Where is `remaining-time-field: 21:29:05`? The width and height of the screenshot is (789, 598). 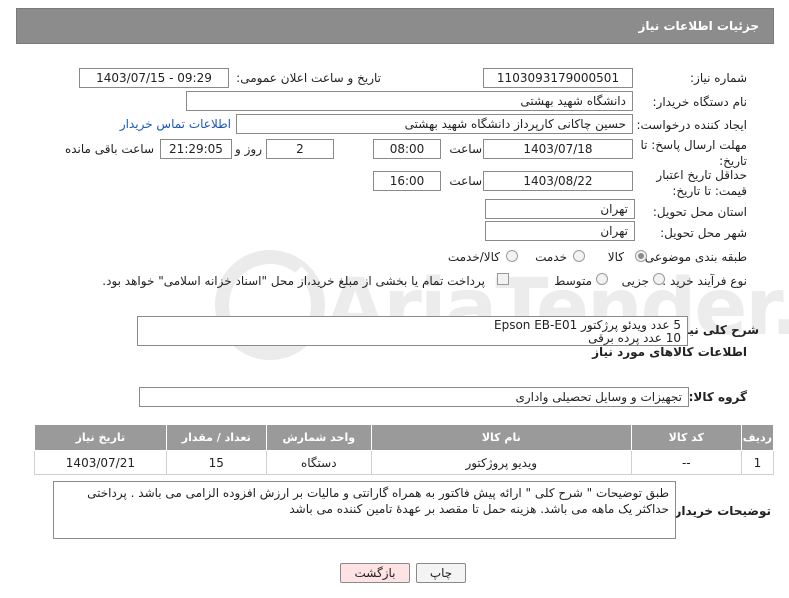 remaining-time-field: 21:29:05 is located at coordinates (196, 149).